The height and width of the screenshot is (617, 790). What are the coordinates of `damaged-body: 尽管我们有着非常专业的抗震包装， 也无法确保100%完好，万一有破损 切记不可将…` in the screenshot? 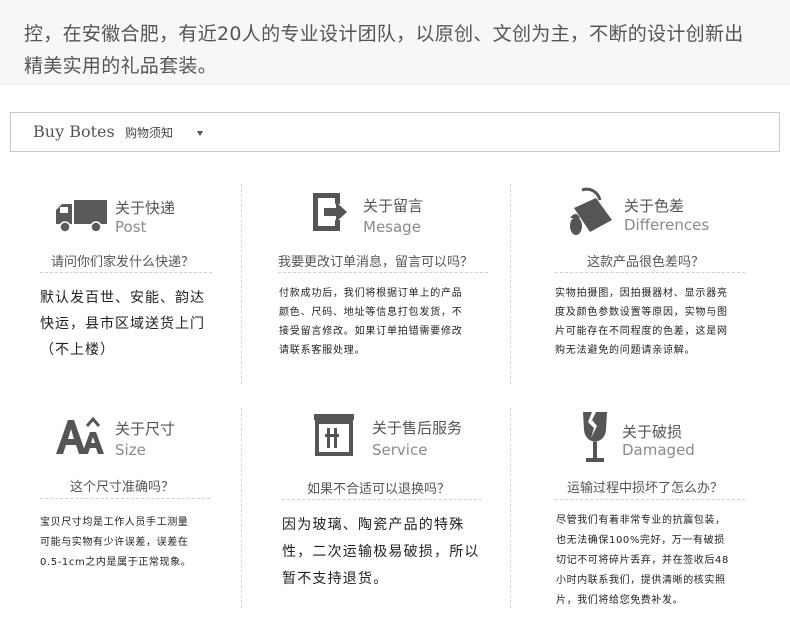 It's located at (642, 561).